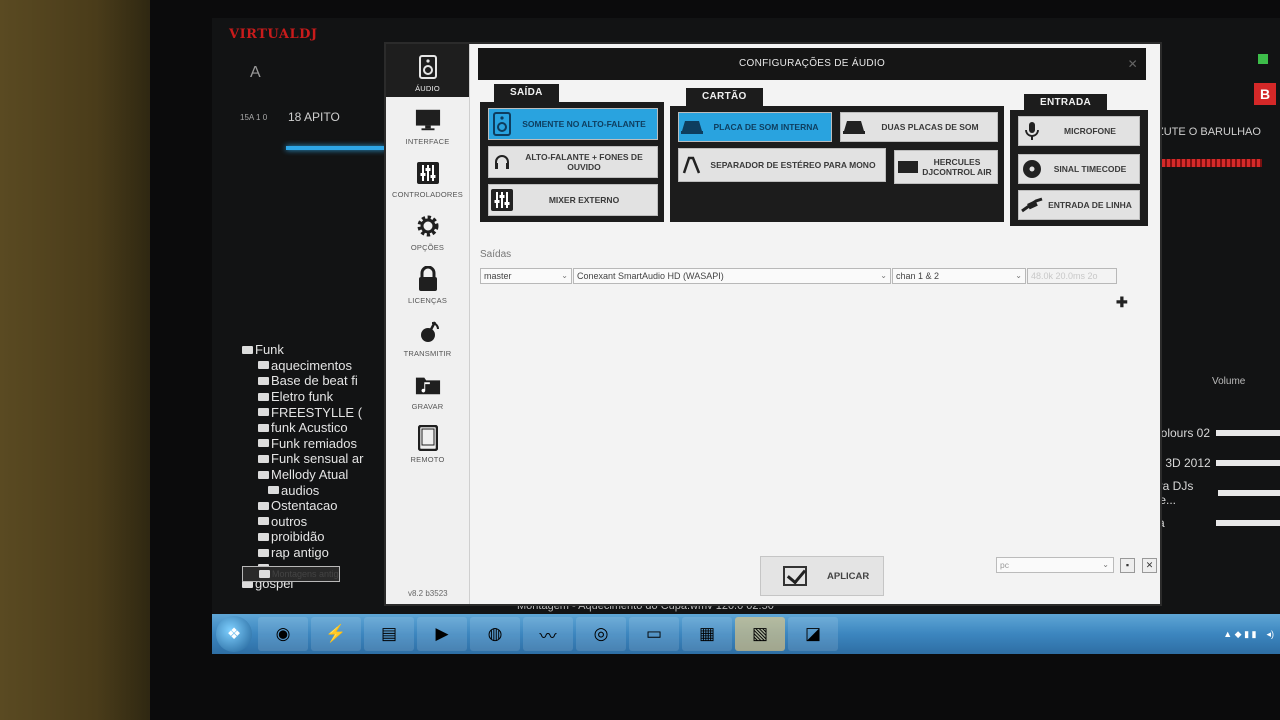  I want to click on track-row: ca, so click(1216, 523).